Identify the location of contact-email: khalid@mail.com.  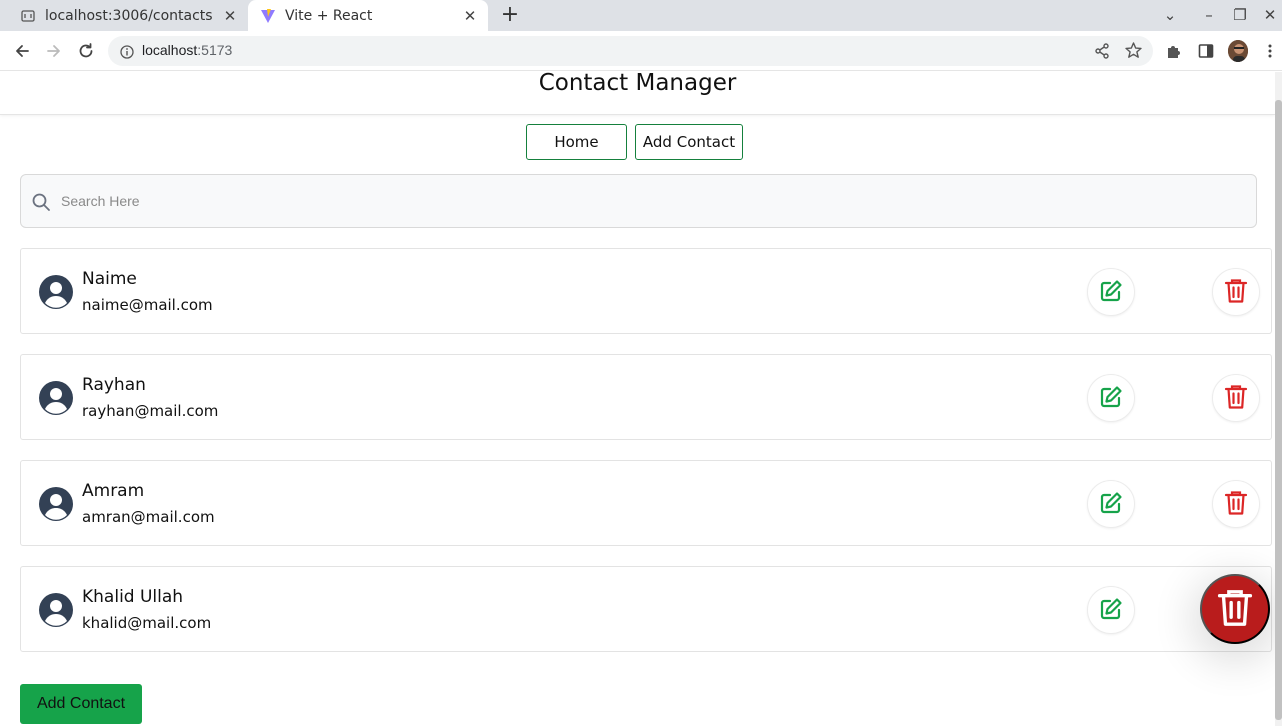
(147, 623).